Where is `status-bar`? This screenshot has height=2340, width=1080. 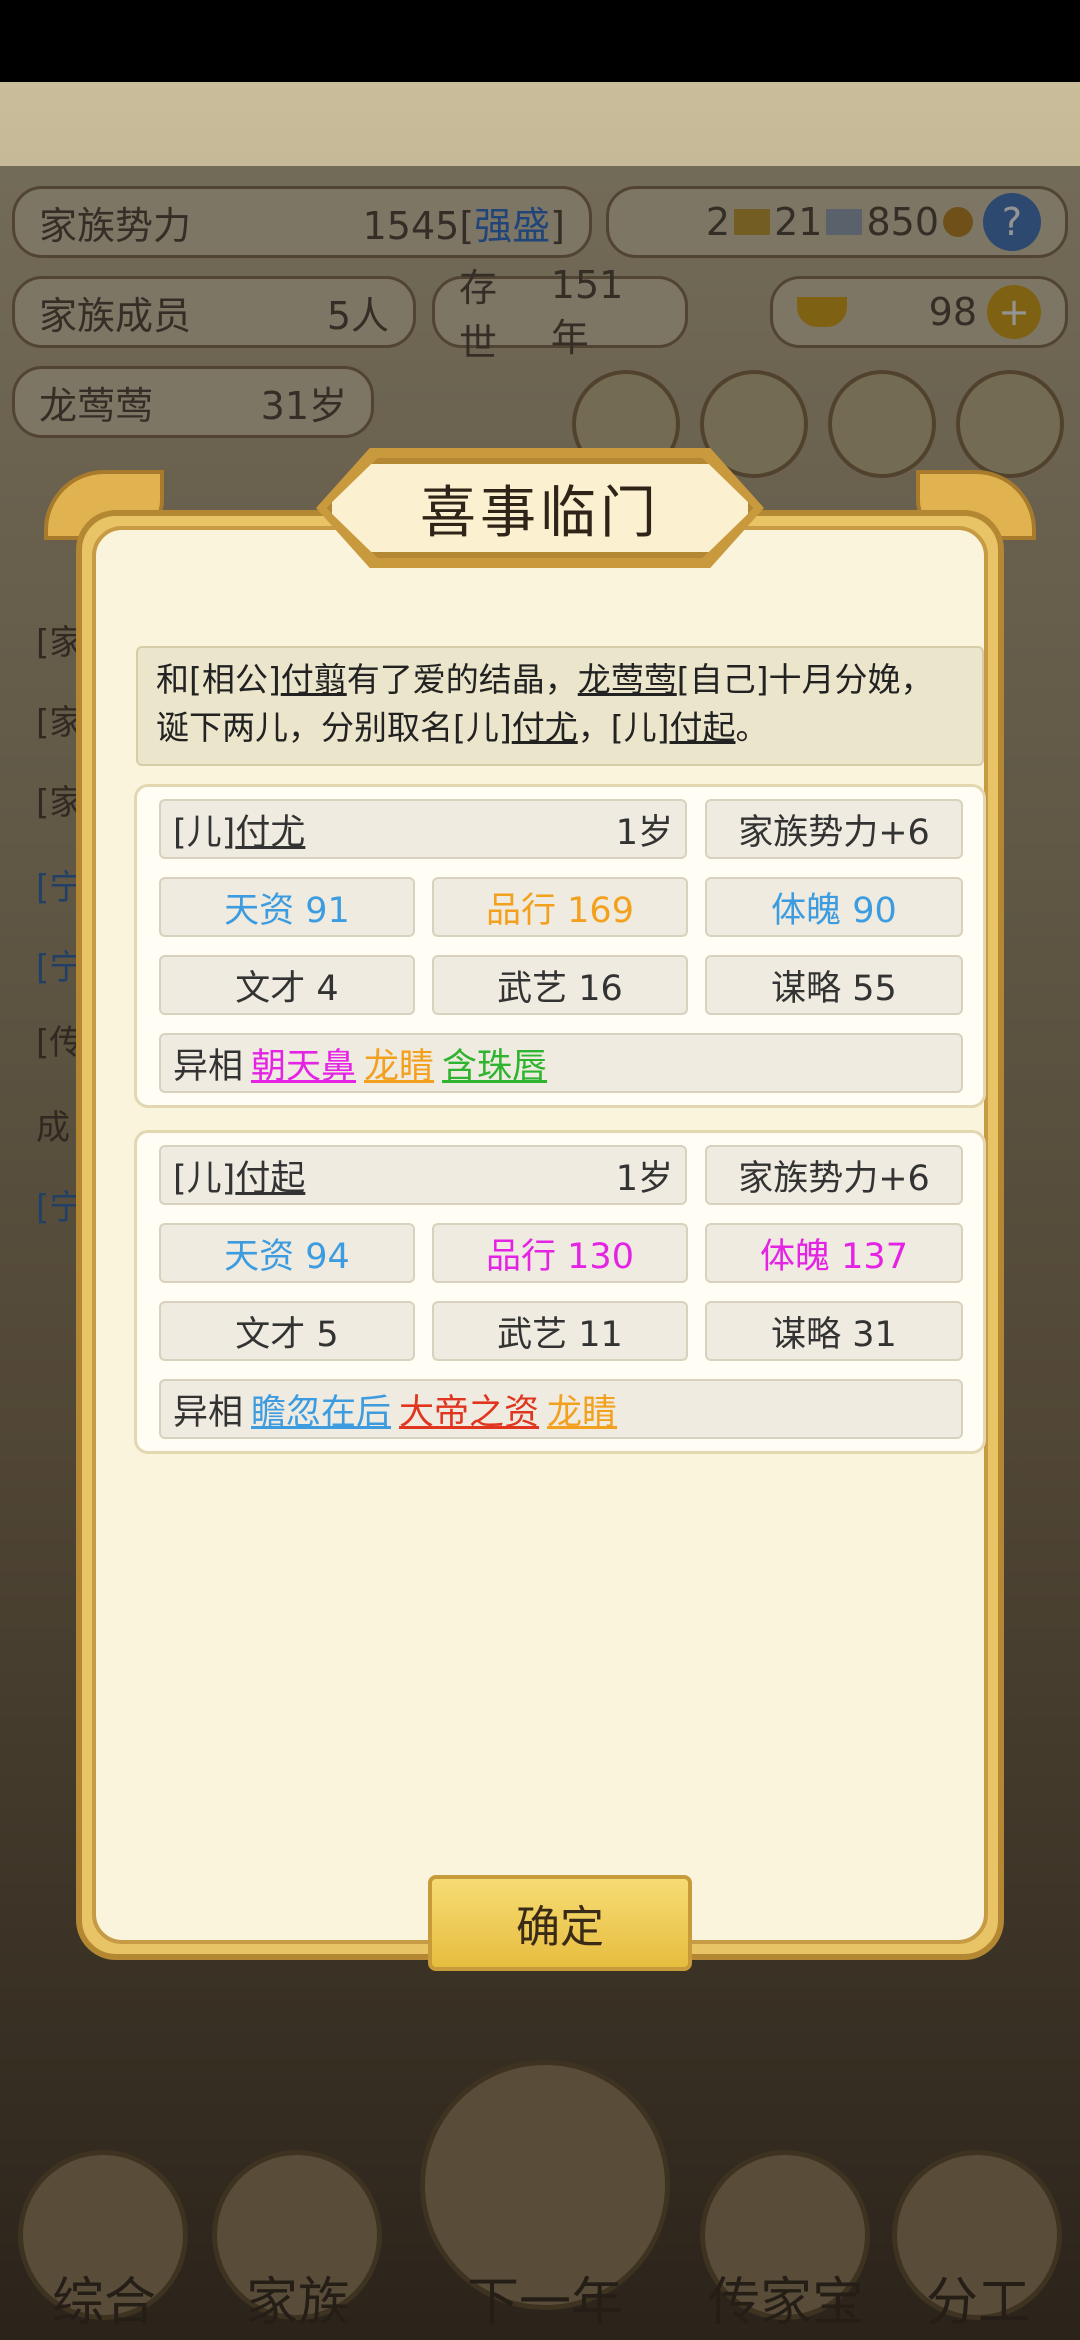
status-bar is located at coordinates (540, 41).